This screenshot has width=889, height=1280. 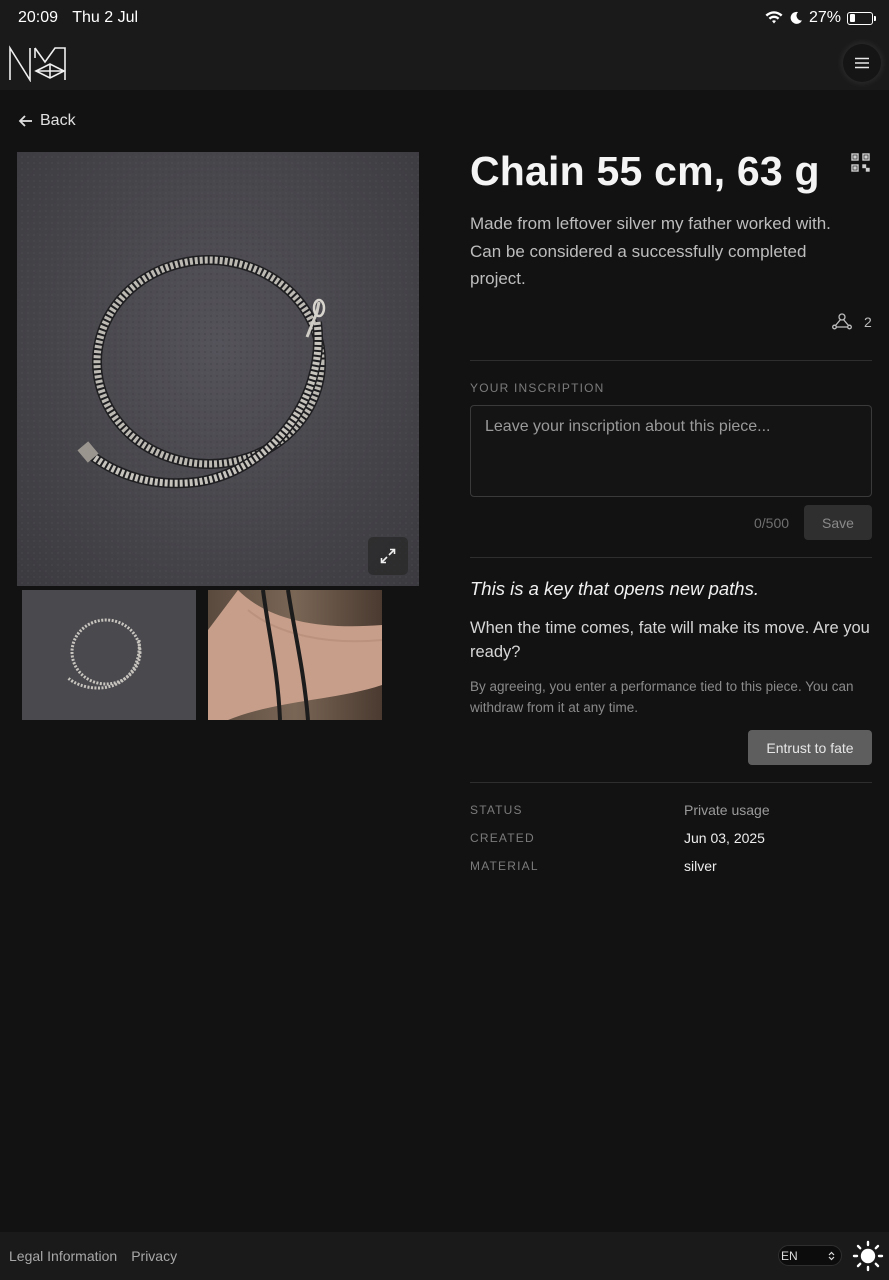 What do you see at coordinates (444, 1256) in the screenshot?
I see `footer: Legal Information Privacy EN` at bounding box center [444, 1256].